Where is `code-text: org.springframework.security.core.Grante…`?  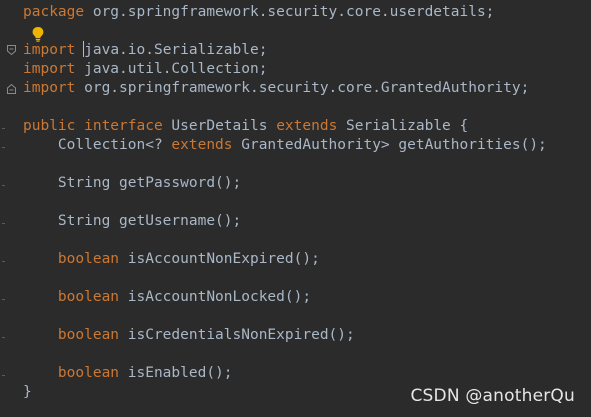 code-text: org.springframework.security.core.Grante… is located at coordinates (302, 88).